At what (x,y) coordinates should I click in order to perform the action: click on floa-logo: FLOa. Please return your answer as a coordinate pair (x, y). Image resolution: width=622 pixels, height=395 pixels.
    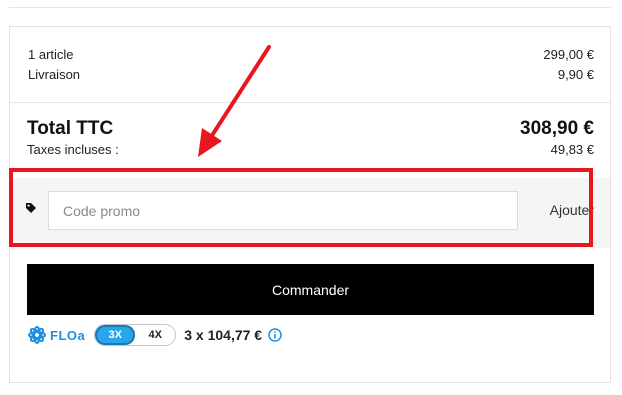
    Looking at the image, I should click on (56, 335).